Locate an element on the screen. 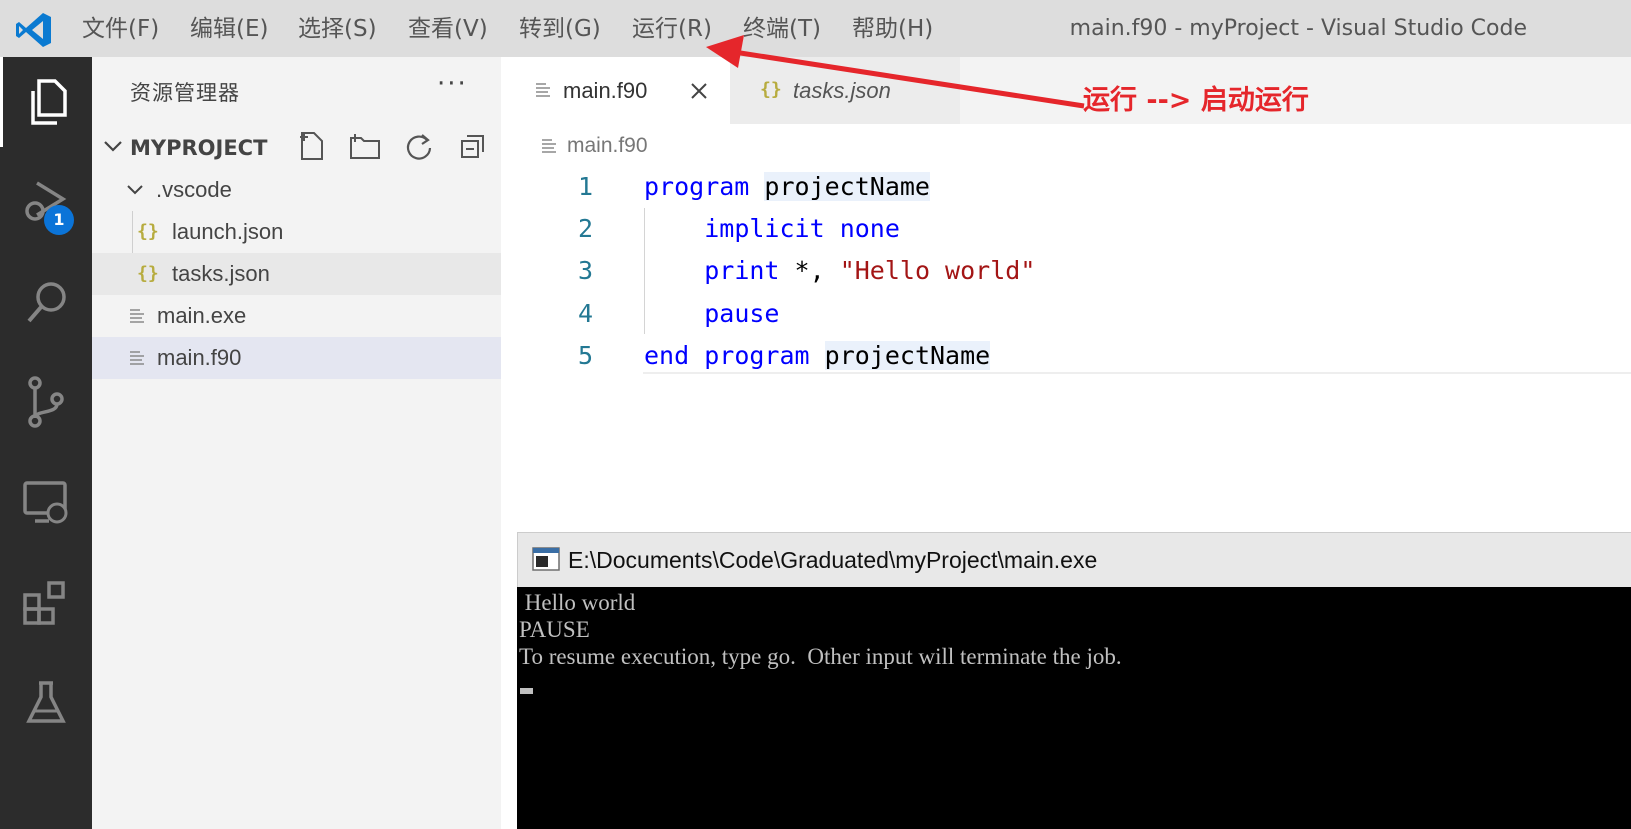 Image resolution: width=1631 pixels, height=829 pixels. explorer-icon is located at coordinates (46, 102).